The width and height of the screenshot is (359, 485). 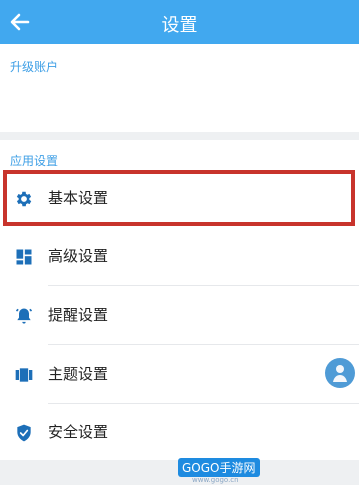 I want to click on app-header: 设置, so click(x=179, y=22).